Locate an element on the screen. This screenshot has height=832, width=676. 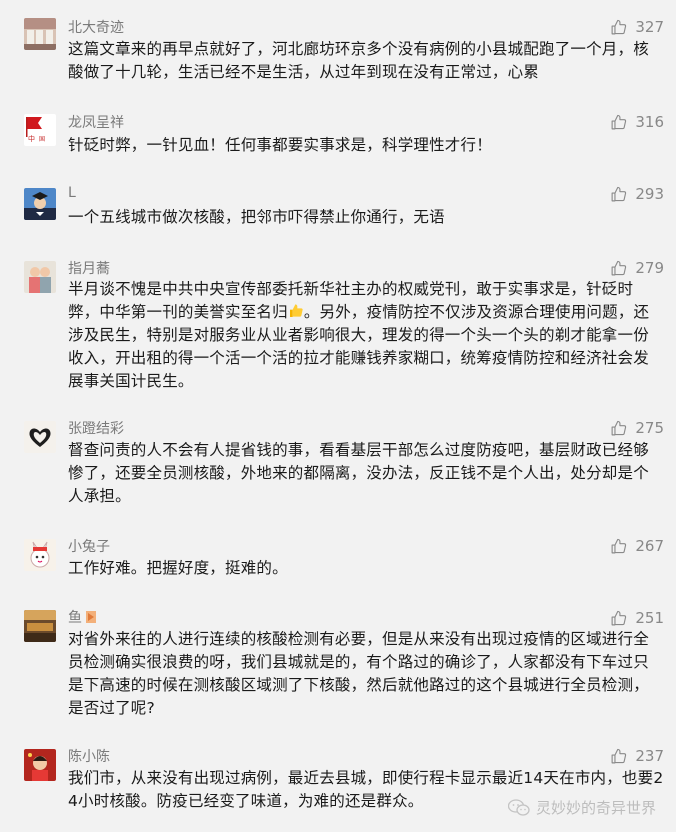
comment-nickname-text: 鱼 is located at coordinates (75, 618).